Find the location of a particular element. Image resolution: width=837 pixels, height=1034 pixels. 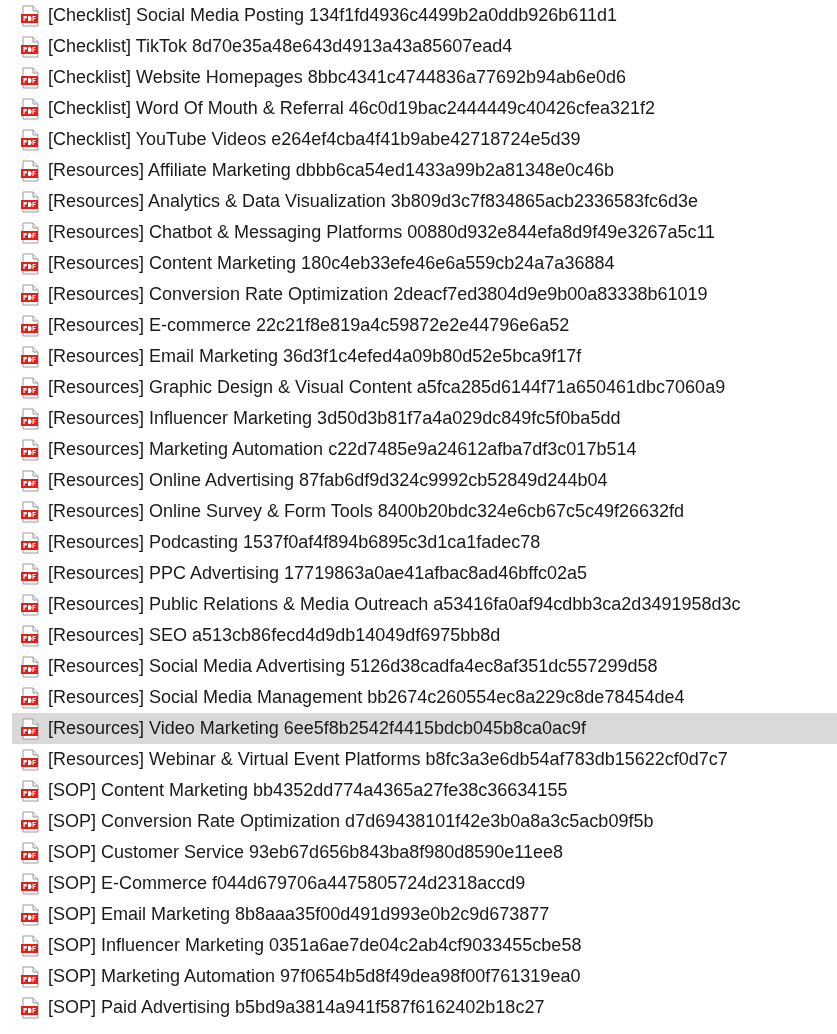

file-row: [Resources] Conversion Rate Optimization 2deacf7ed3804d9e9b00a83338b61019 is located at coordinates (424, 294).